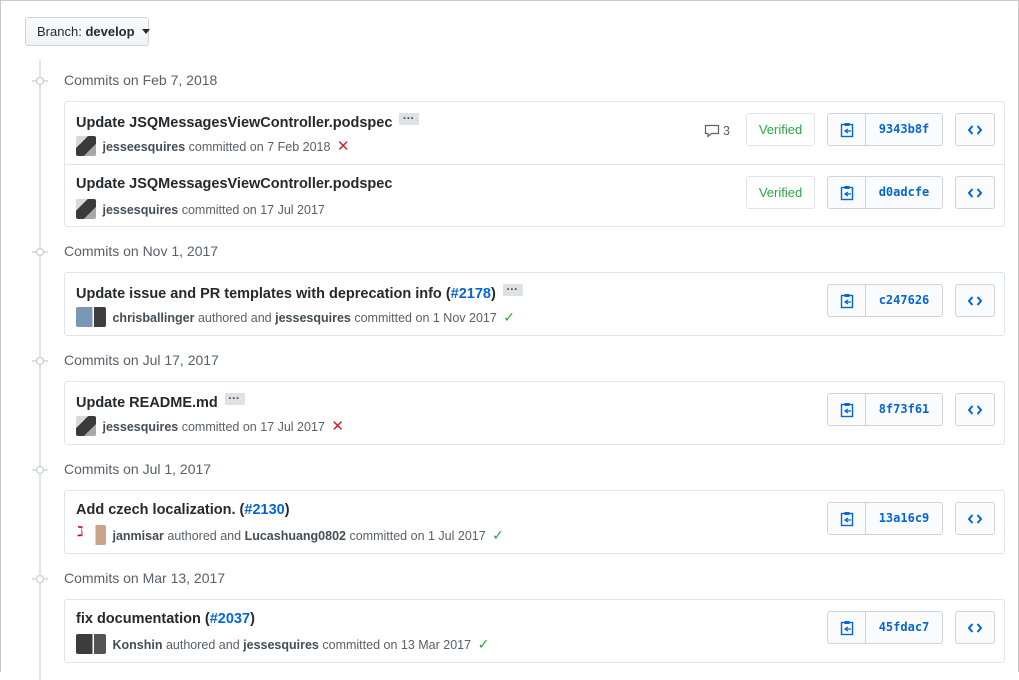 Image resolution: width=1019 pixels, height=680 pixels. I want to click on sha-button-group: 13a16c9, so click(885, 518).